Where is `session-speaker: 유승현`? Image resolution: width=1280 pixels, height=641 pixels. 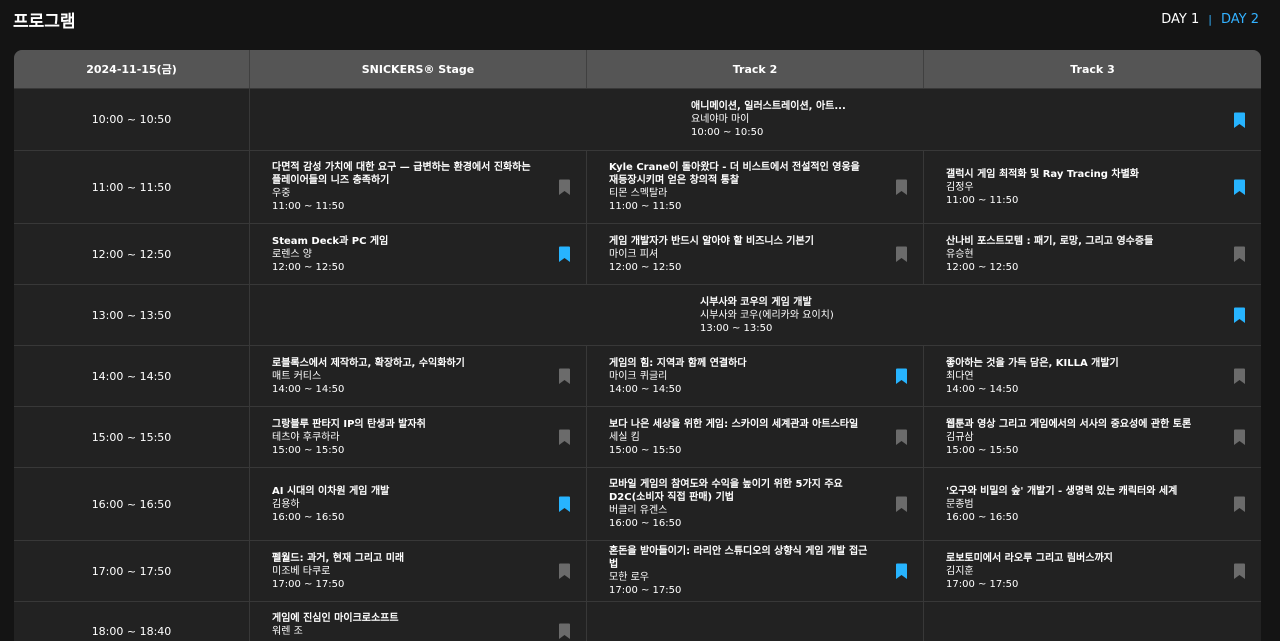
session-speaker: 유승현 is located at coordinates (960, 254).